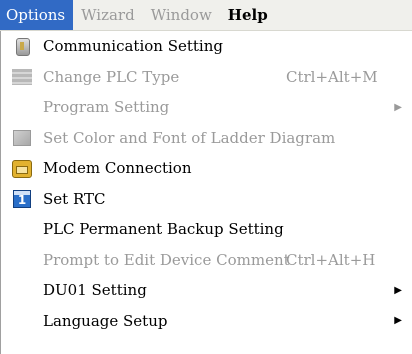  Describe the element at coordinates (166, 259) in the screenshot. I see `menu-item-label: Prompt to Edit Device Comment` at that location.